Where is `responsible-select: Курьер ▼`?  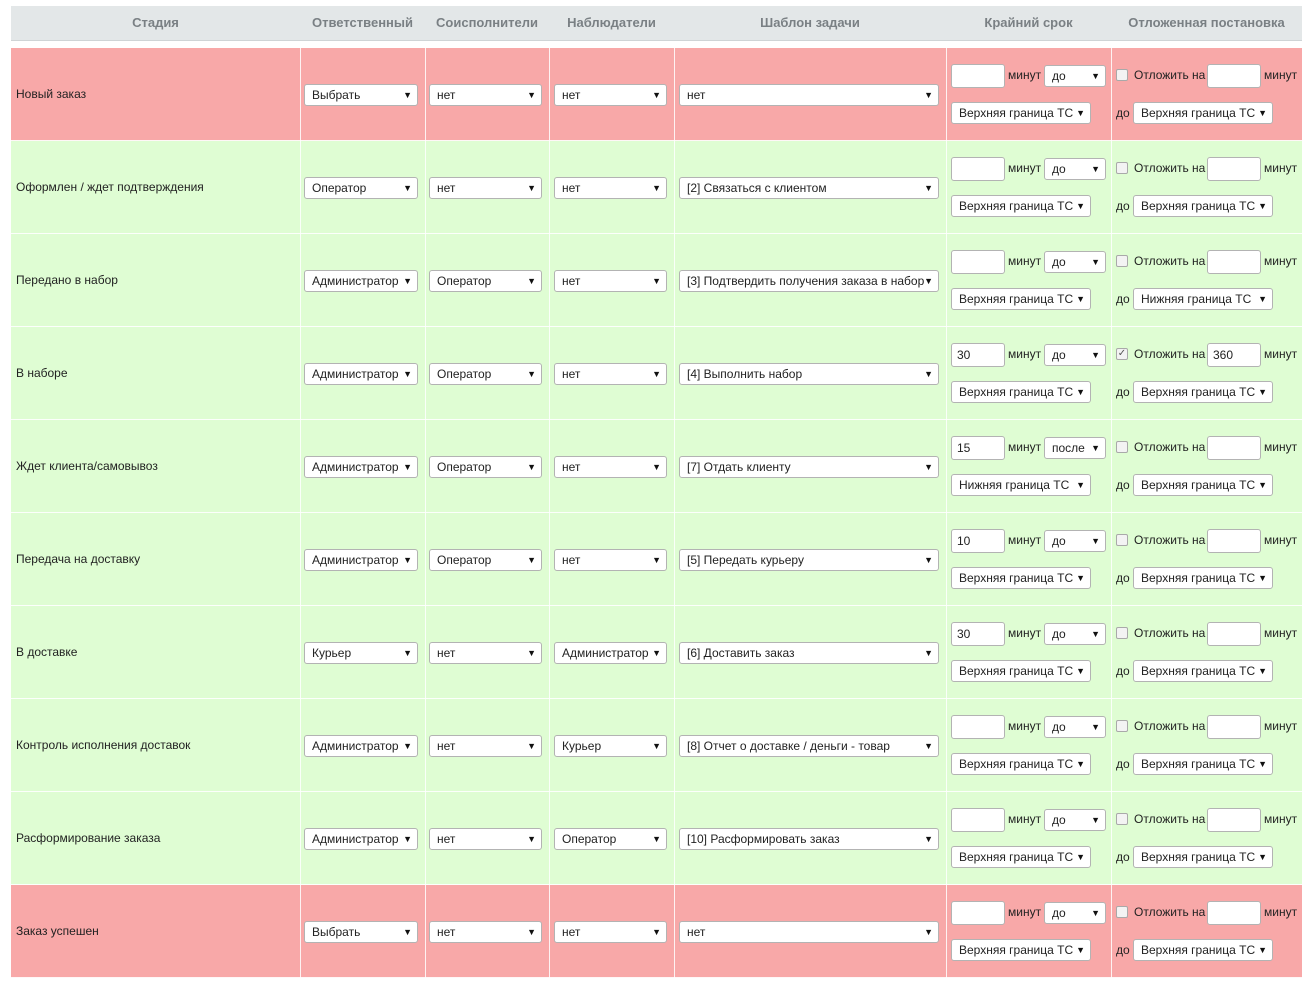
responsible-select: Курьер ▼ is located at coordinates (361, 653).